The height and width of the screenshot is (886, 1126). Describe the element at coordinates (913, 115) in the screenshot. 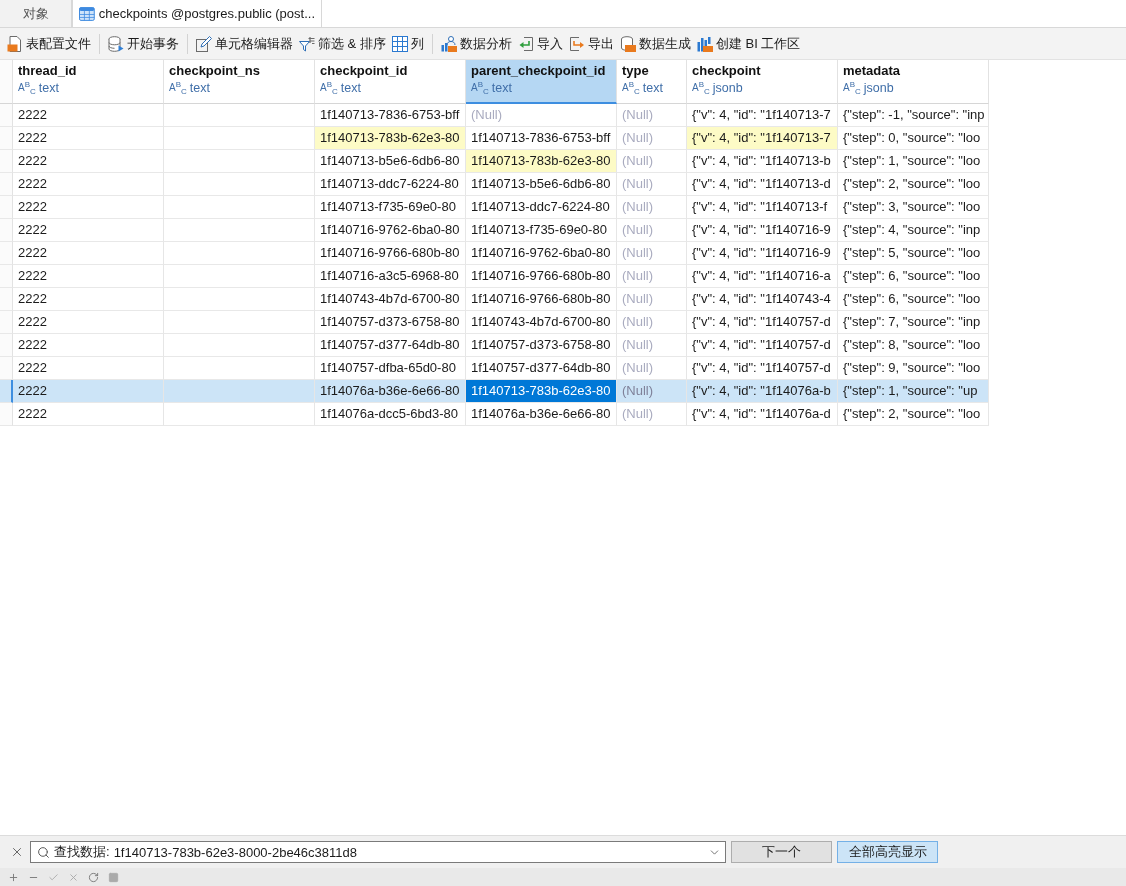

I see `table-cell: {"step": -1, "source": "inp` at that location.